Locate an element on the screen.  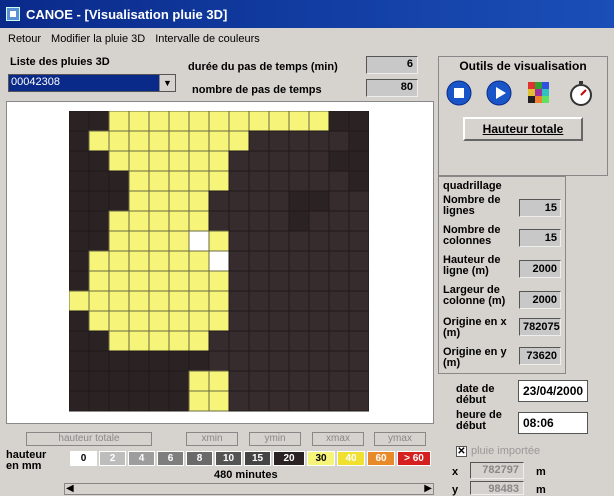
chevron-down-icon: ▼ is located at coordinates (167, 83).